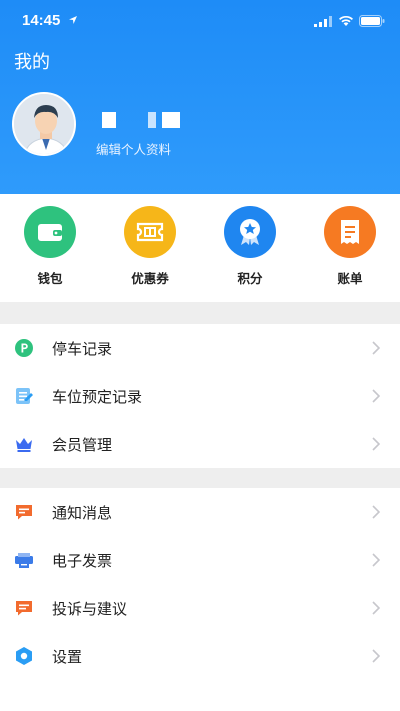 The width and height of the screenshot is (400, 711). Describe the element at coordinates (24, 560) in the screenshot. I see `invoice-icon` at that location.